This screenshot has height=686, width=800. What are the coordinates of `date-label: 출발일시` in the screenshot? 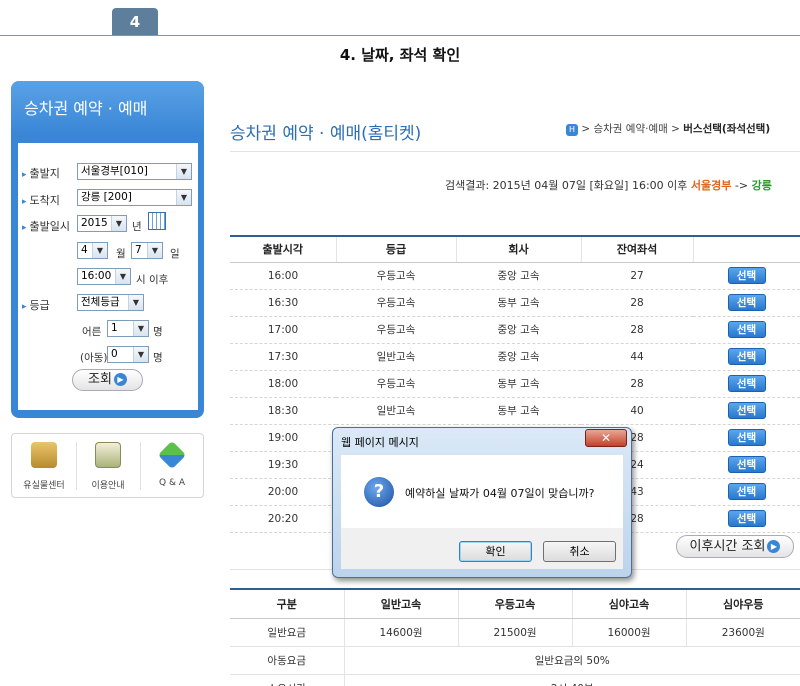 It's located at (46, 226).